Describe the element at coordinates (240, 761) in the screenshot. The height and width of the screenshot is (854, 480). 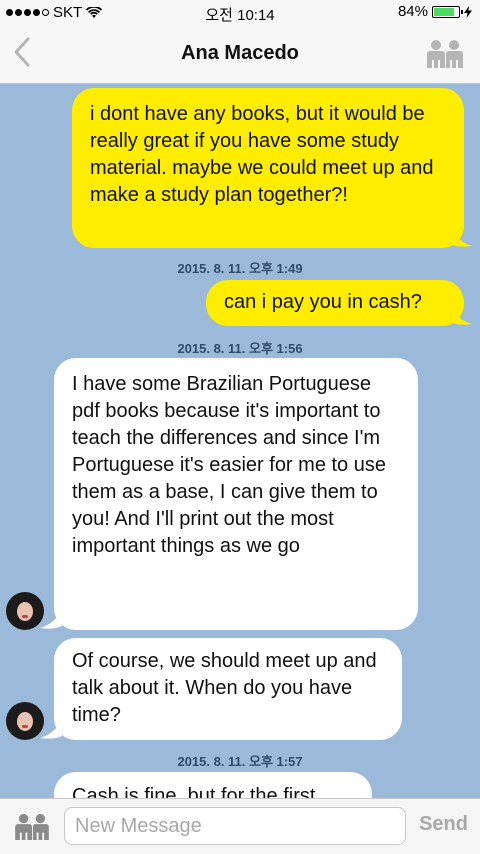
I see `message-timestamp: 2015. 8. 11. 오후 1:57` at that location.